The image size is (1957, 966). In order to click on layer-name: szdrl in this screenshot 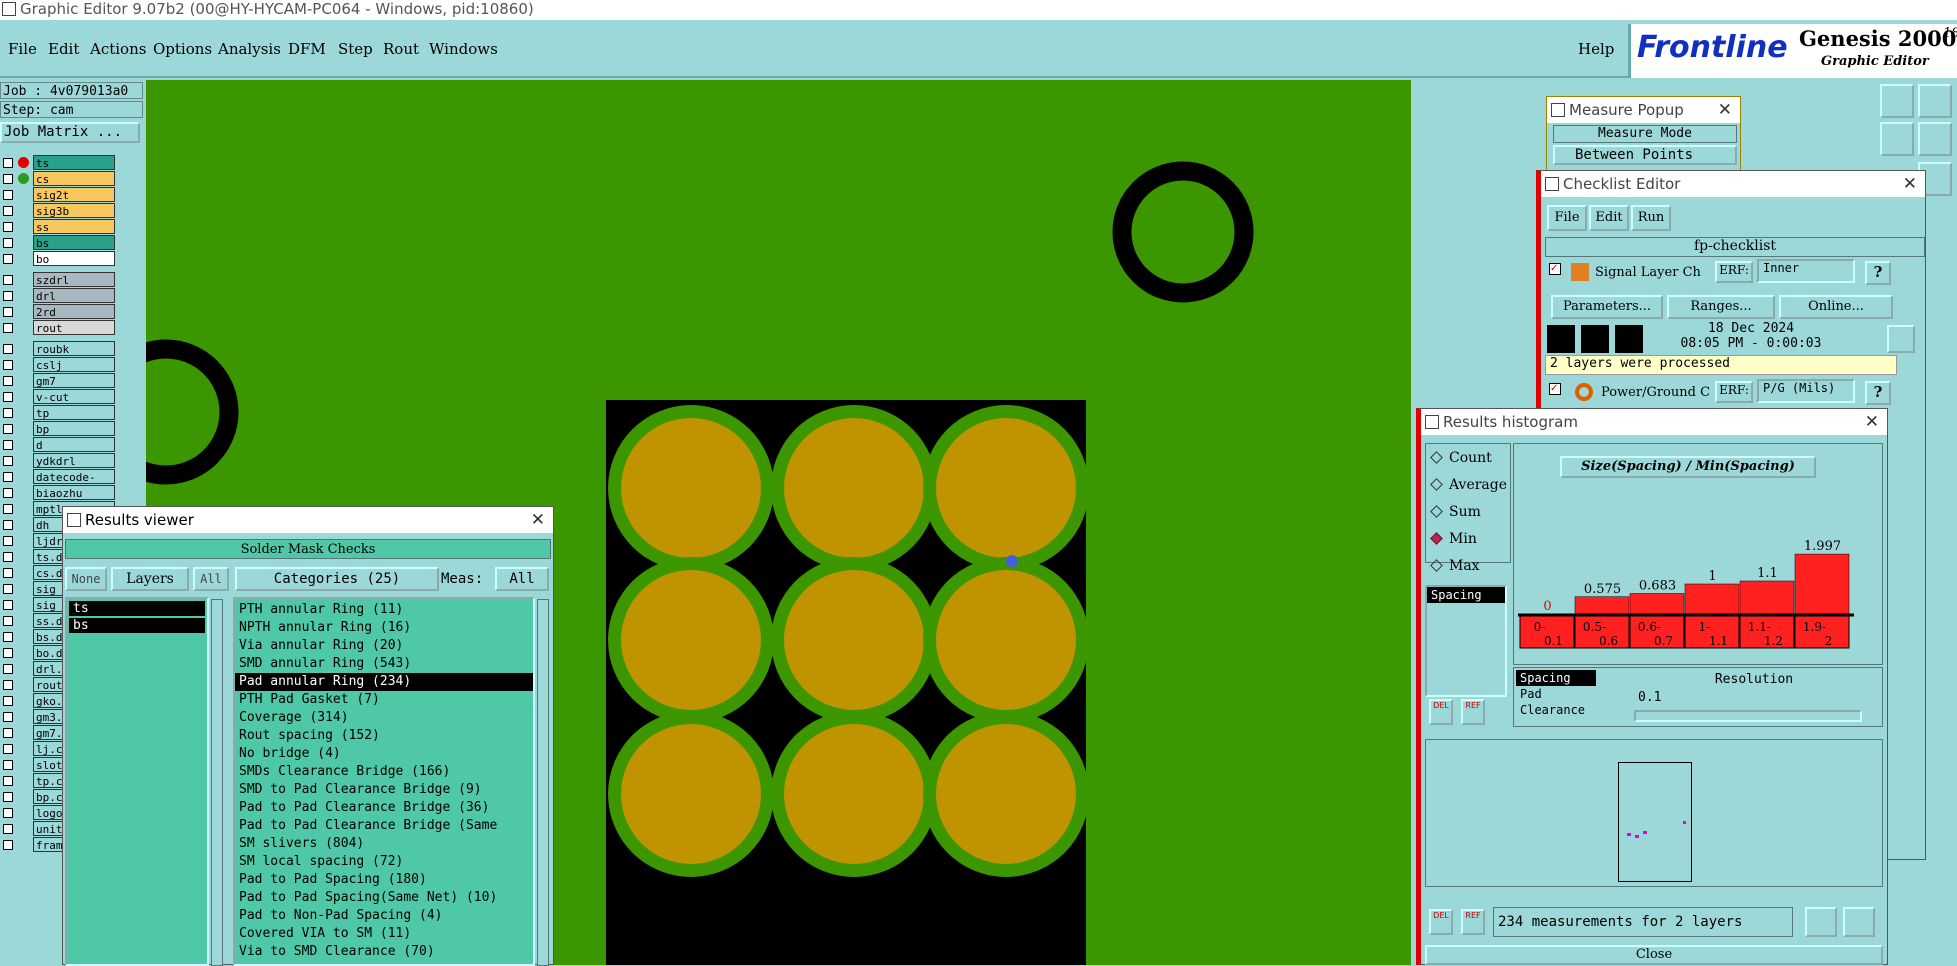, I will do `click(74, 279)`.